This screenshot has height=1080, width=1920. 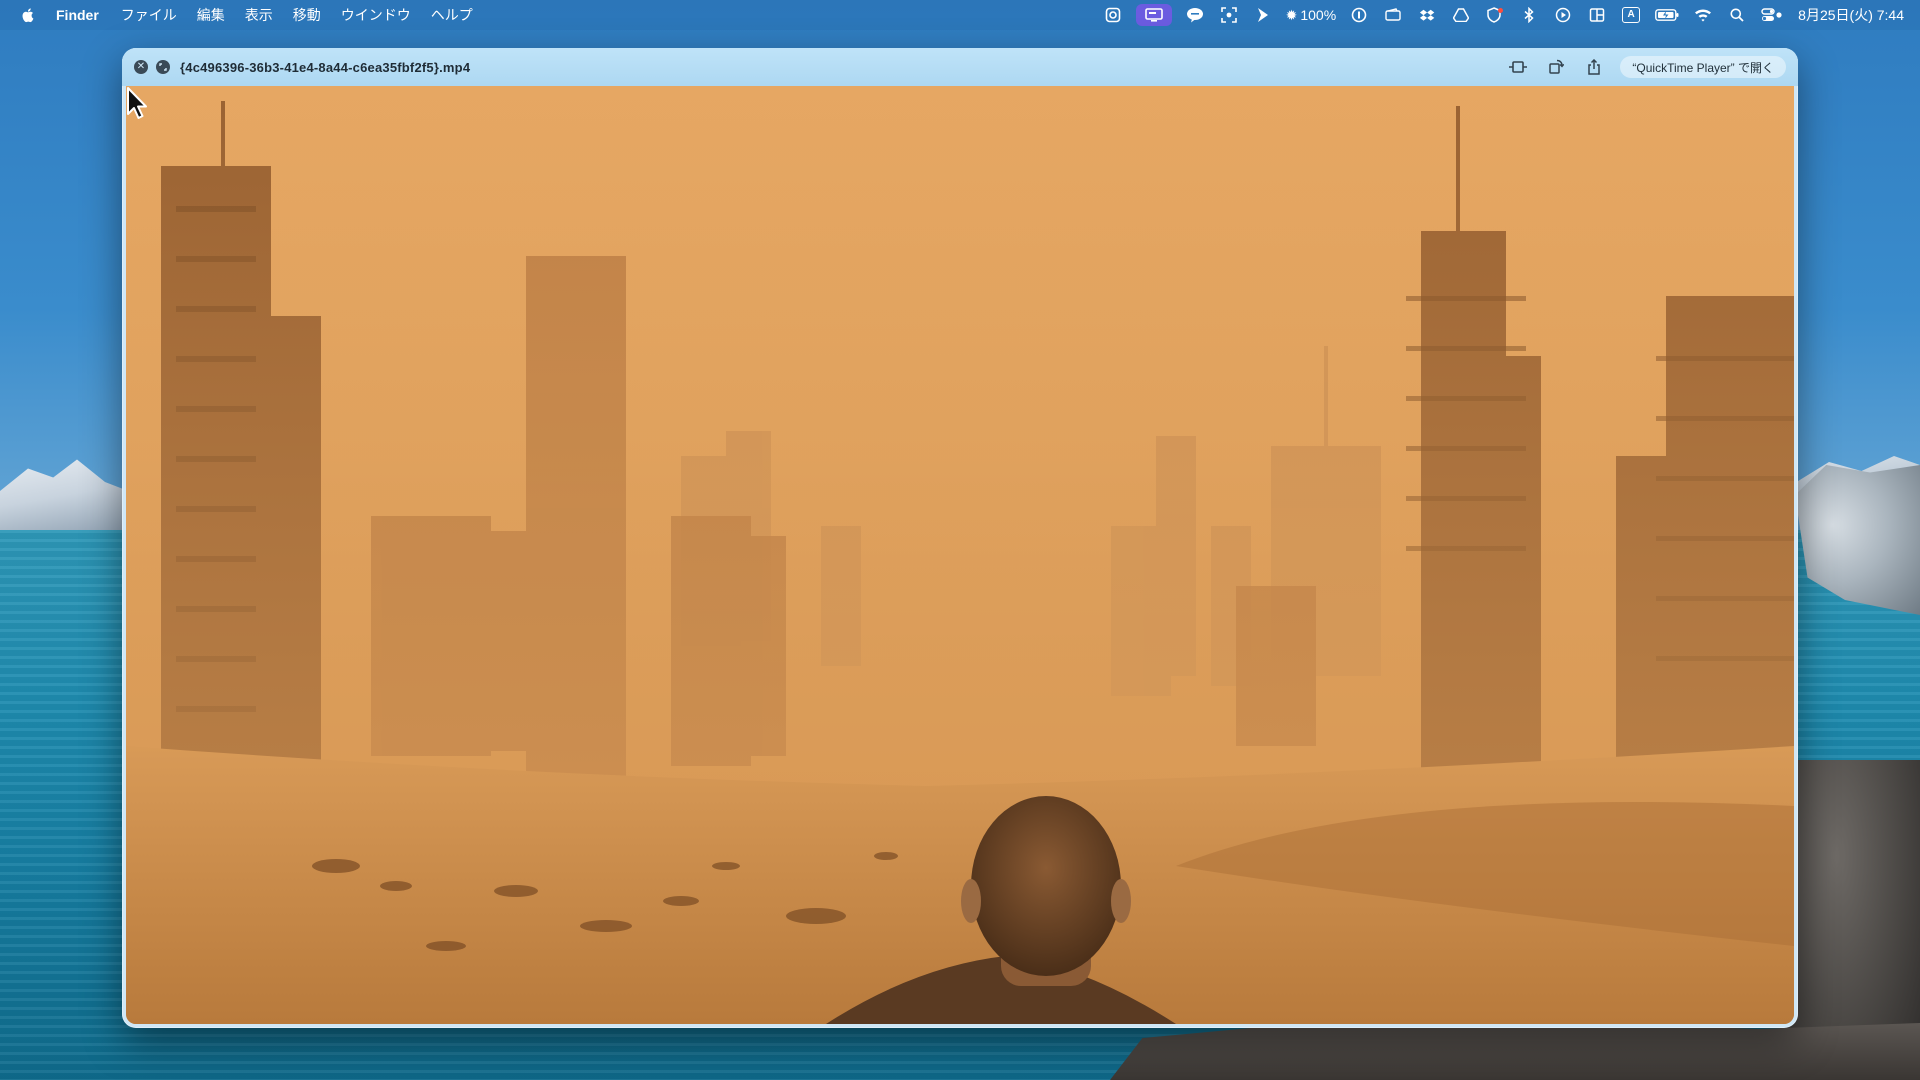 What do you see at coordinates (259, 15) in the screenshot?
I see `menu-view: 表示` at bounding box center [259, 15].